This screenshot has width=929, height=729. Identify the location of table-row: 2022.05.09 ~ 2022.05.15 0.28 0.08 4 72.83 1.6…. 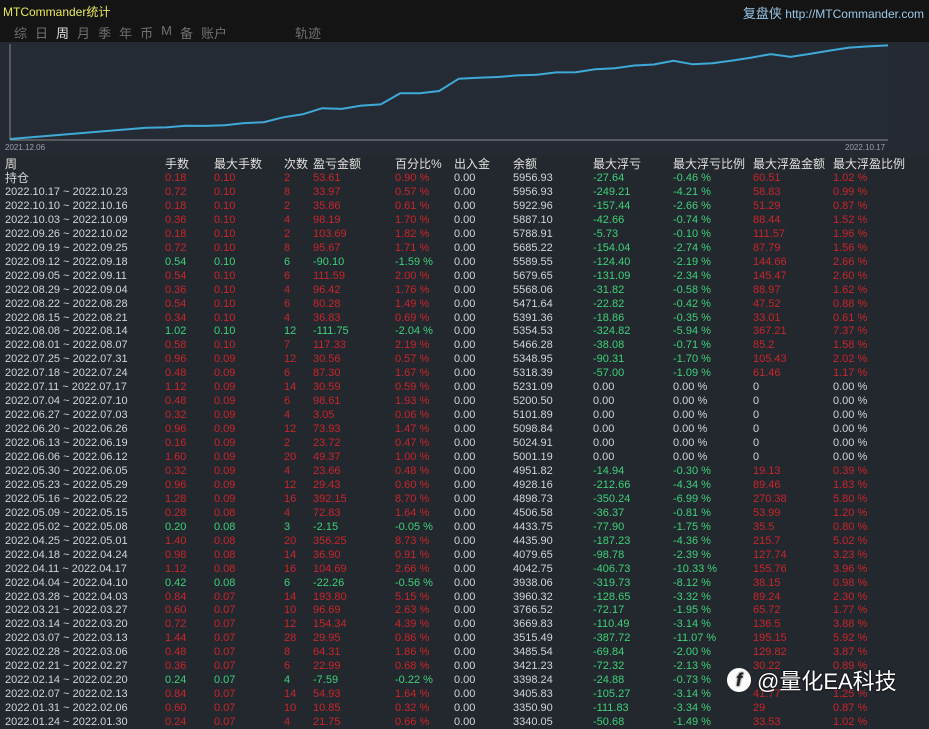
(464, 513).